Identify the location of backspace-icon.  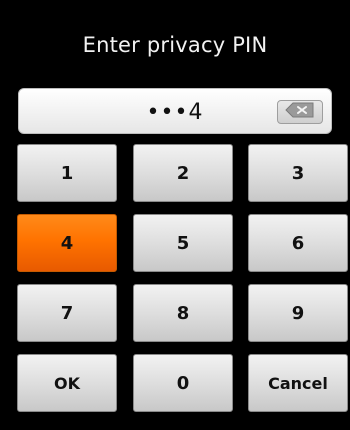
(300, 112).